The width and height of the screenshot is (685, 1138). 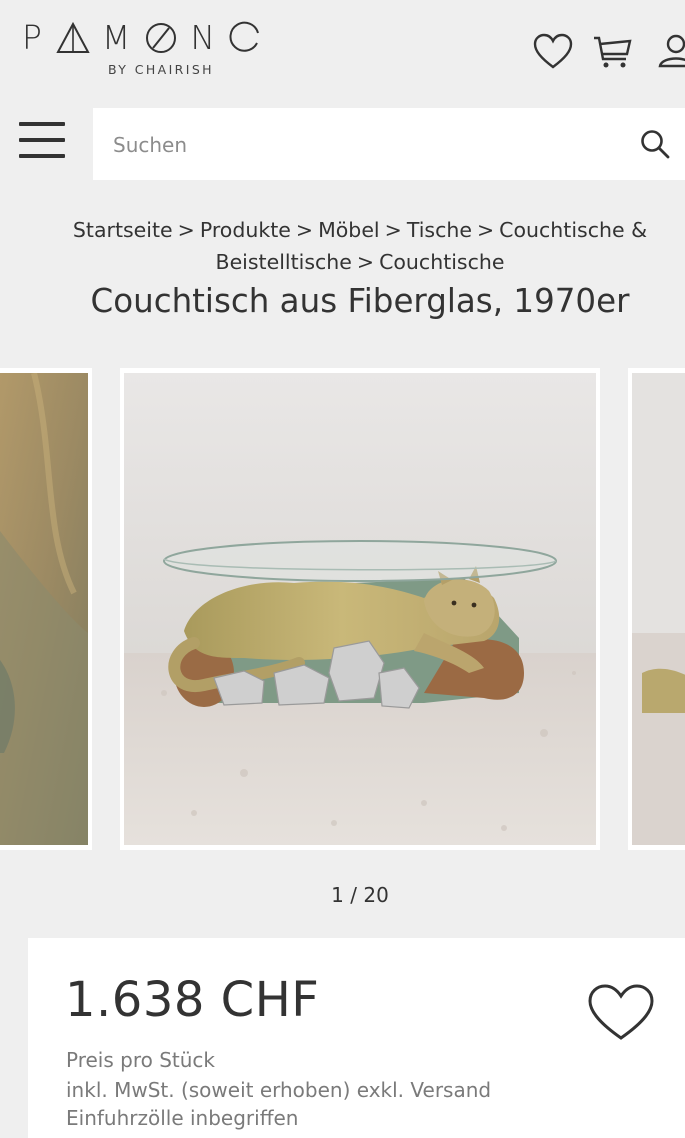 I want to click on product-image-next, so click(x=658, y=609).